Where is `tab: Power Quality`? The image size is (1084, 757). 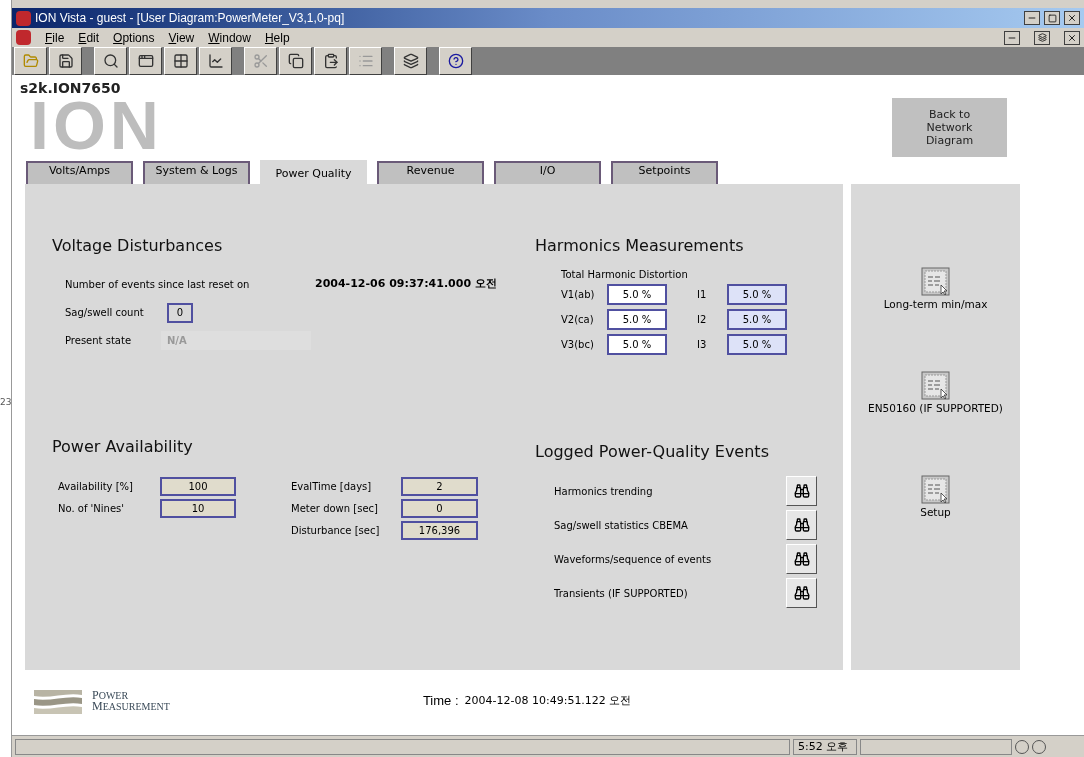 tab: Power Quality is located at coordinates (313, 172).